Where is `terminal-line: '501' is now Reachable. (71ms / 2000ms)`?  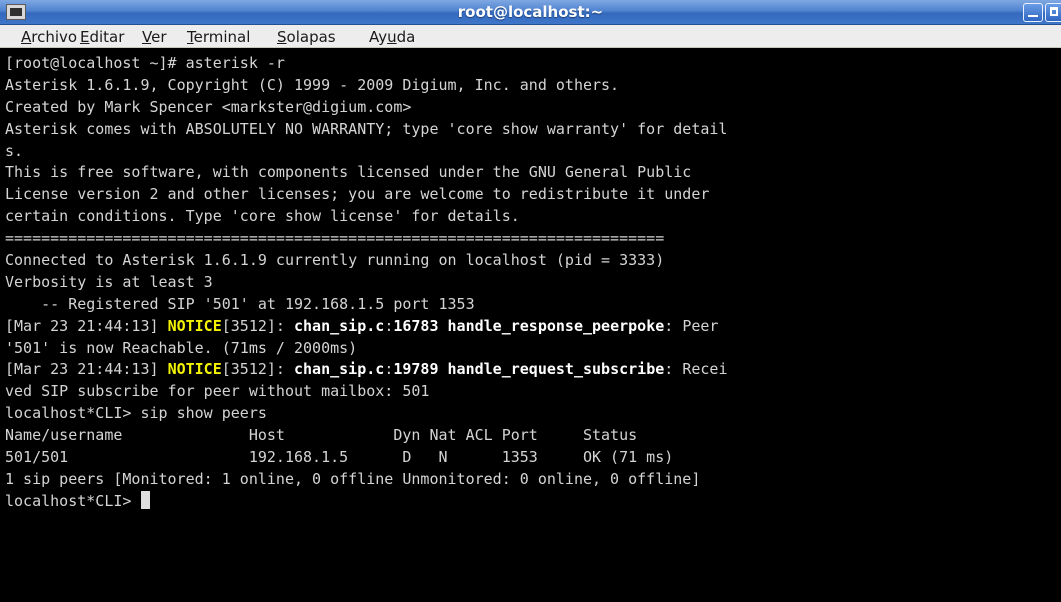 terminal-line: '501' is now Reachable. (71ms / 2000ms) is located at coordinates (366, 349).